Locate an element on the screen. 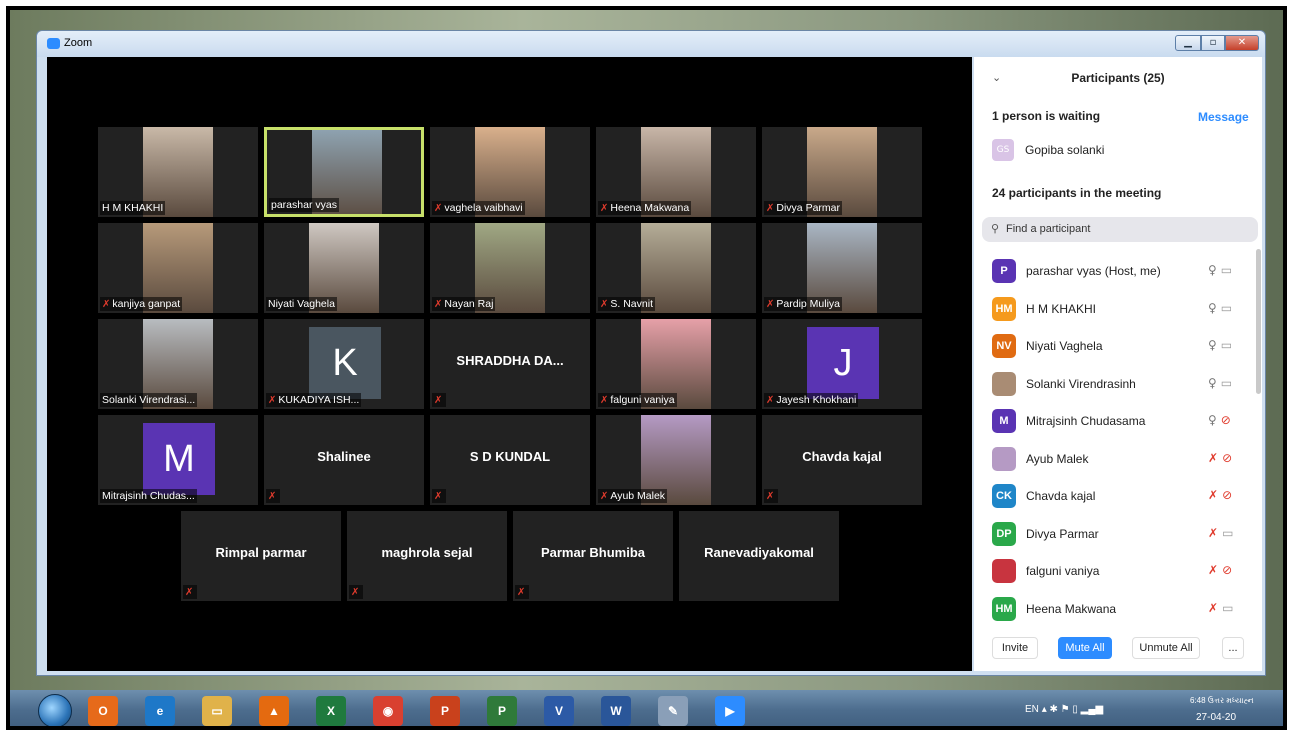 Image resolution: width=1293 pixels, height=736 pixels. unmute-all-button: Unmute All is located at coordinates (1166, 648).